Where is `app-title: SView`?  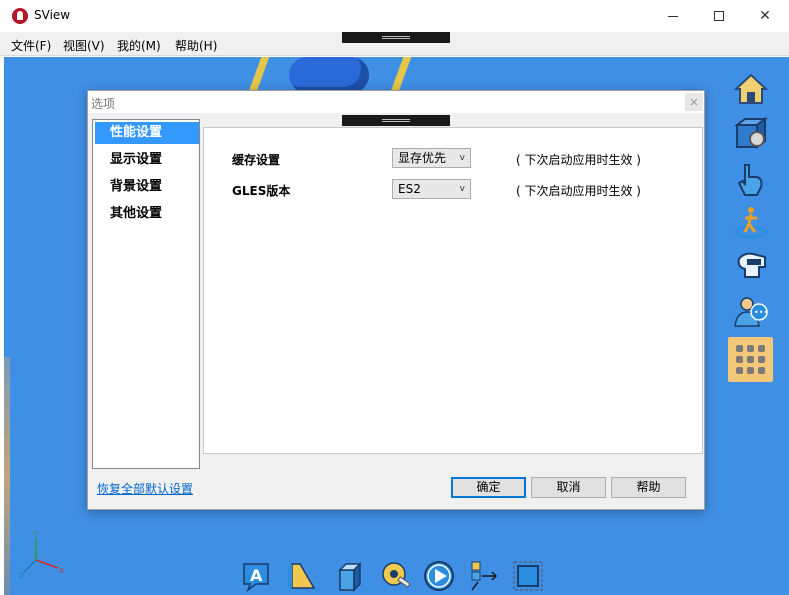
app-title: SView is located at coordinates (52, 15).